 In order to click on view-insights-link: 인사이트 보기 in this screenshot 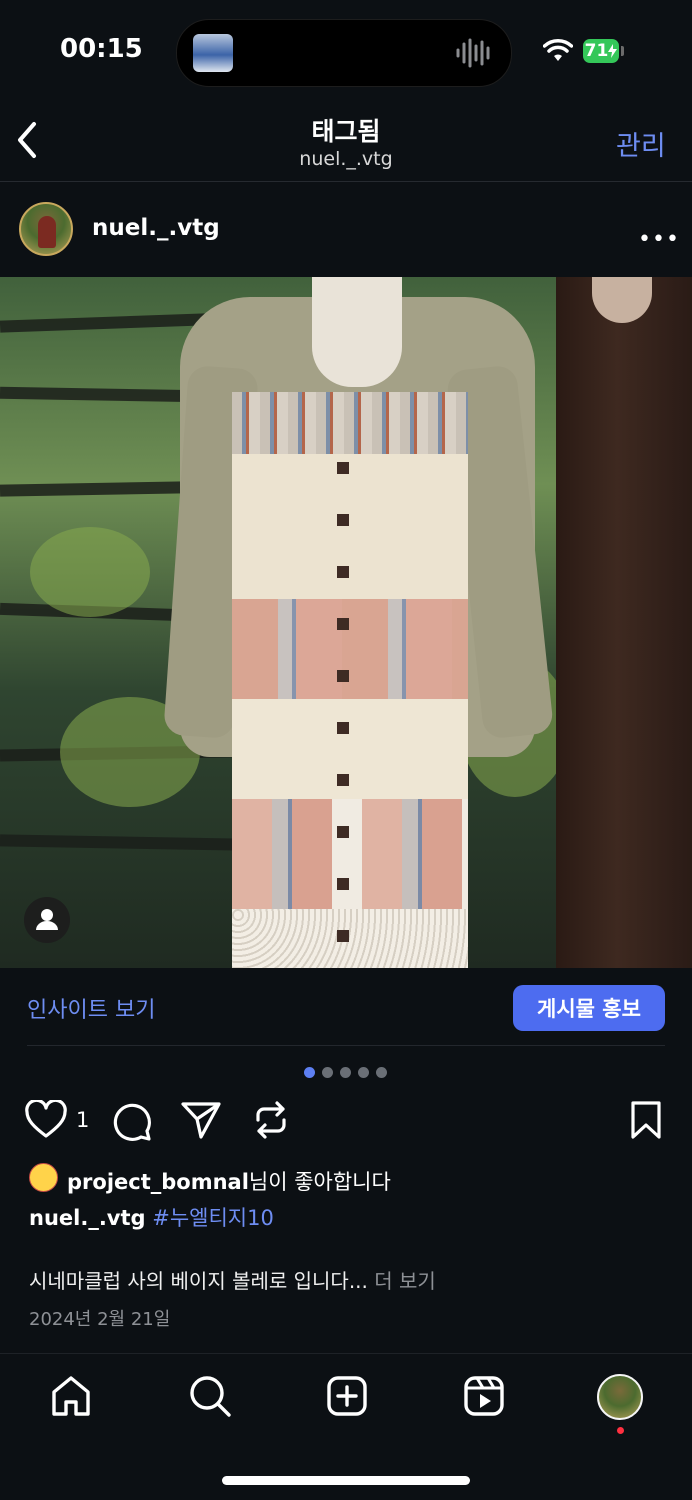, I will do `click(91, 1008)`.